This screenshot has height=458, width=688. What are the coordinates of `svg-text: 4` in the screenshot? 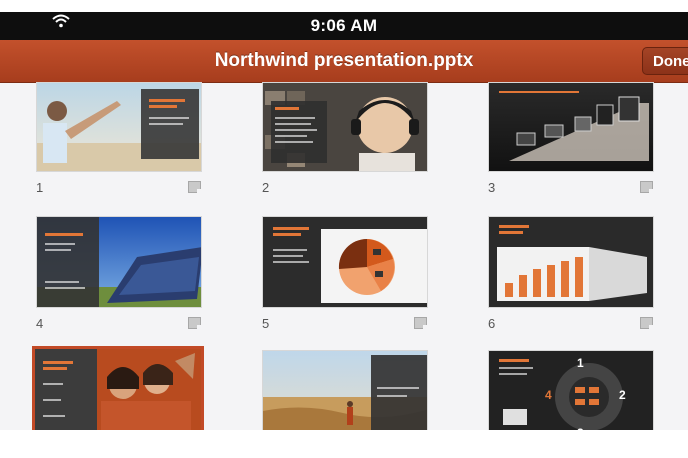 It's located at (548, 395).